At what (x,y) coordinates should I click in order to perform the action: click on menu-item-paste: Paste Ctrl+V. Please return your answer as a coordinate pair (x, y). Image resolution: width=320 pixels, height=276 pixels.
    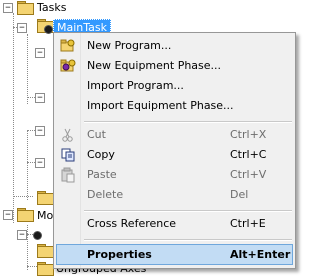
    Looking at the image, I should click on (174, 175).